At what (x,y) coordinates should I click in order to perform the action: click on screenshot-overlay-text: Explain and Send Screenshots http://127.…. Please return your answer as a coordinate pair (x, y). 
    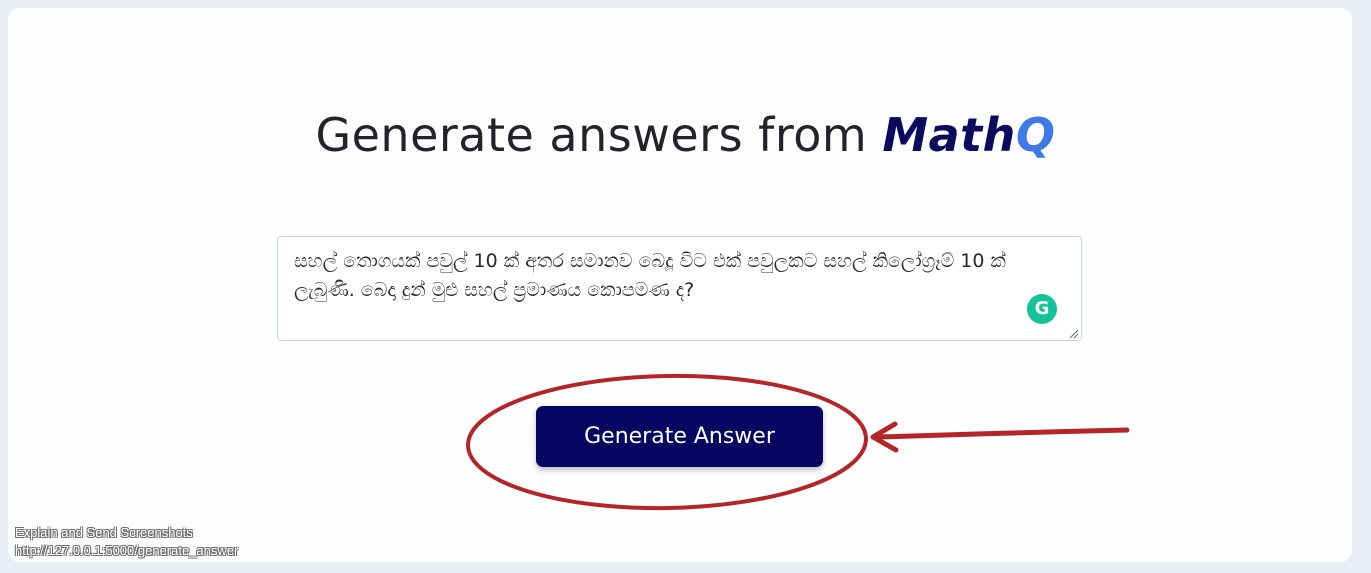
    Looking at the image, I should click on (126, 542).